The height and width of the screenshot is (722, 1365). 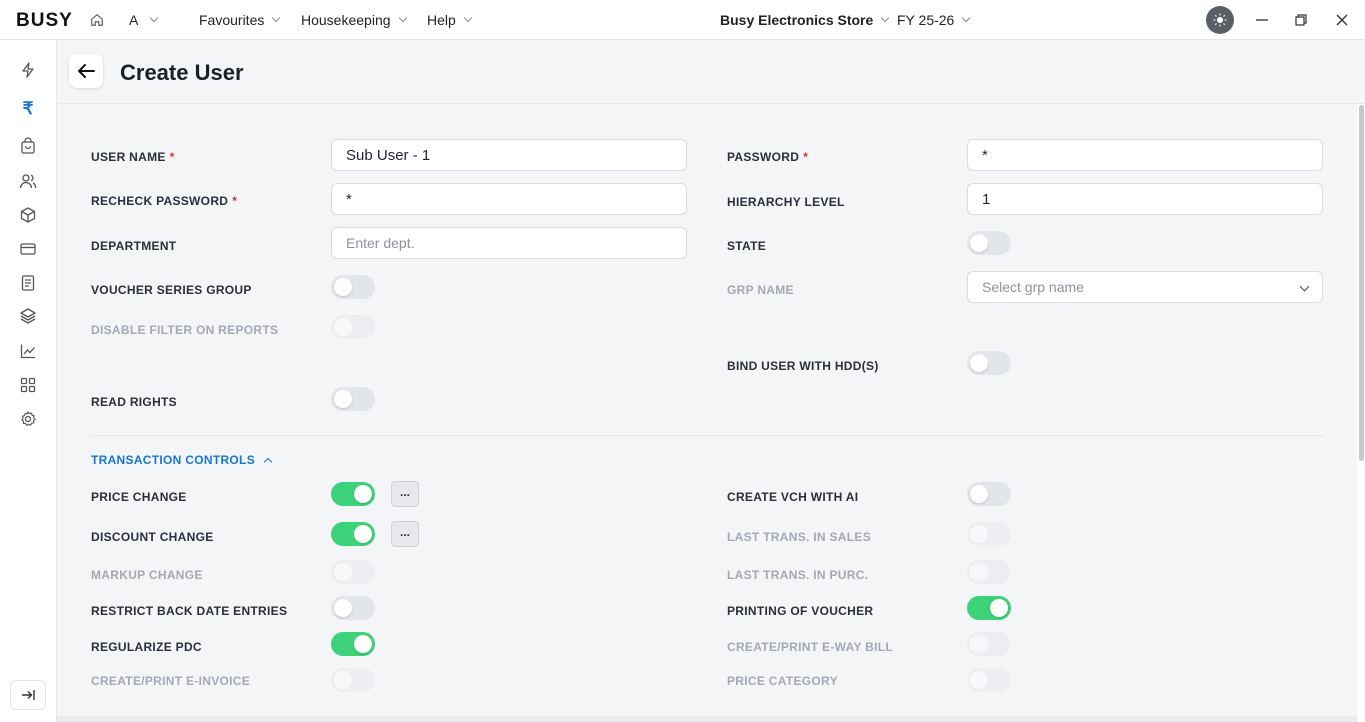 What do you see at coordinates (173, 460) in the screenshot?
I see `transaction-controls-title: TRANSACTION CONTROLS` at bounding box center [173, 460].